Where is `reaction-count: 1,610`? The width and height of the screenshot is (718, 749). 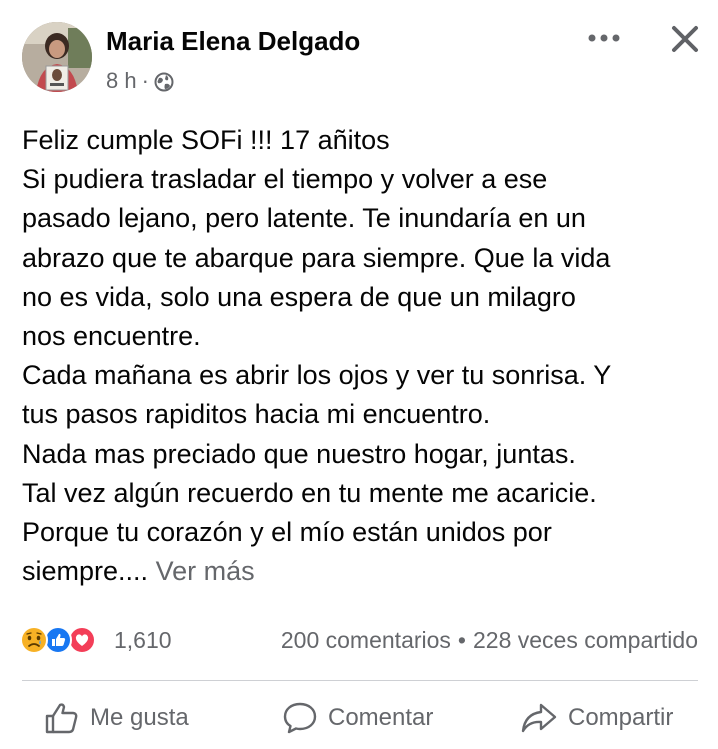 reaction-count: 1,610 is located at coordinates (143, 640).